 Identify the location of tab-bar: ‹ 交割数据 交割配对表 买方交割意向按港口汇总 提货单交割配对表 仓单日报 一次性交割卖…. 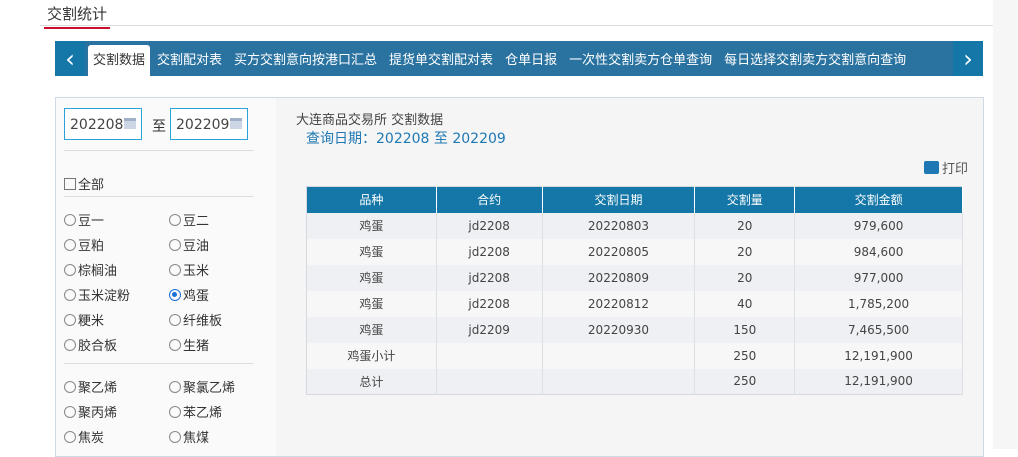
(519, 58).